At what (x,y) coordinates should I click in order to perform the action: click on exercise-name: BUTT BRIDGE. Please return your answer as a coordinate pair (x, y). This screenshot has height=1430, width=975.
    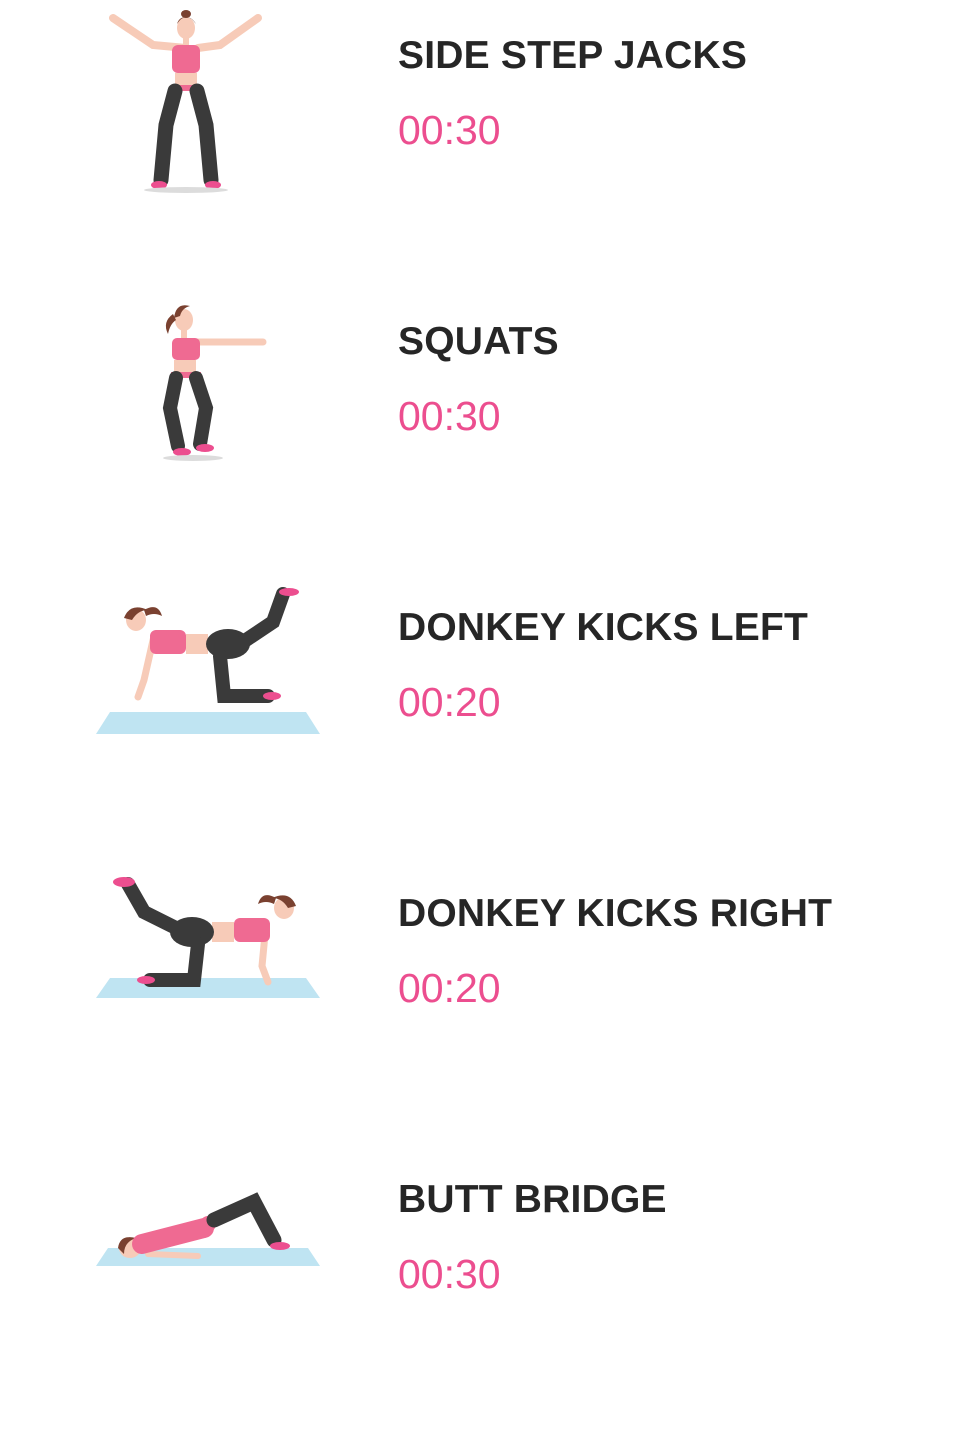
    Looking at the image, I should click on (532, 1199).